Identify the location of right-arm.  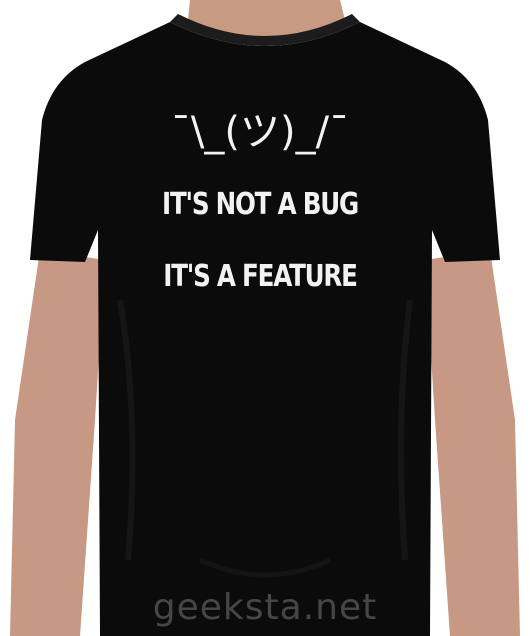
(472, 443).